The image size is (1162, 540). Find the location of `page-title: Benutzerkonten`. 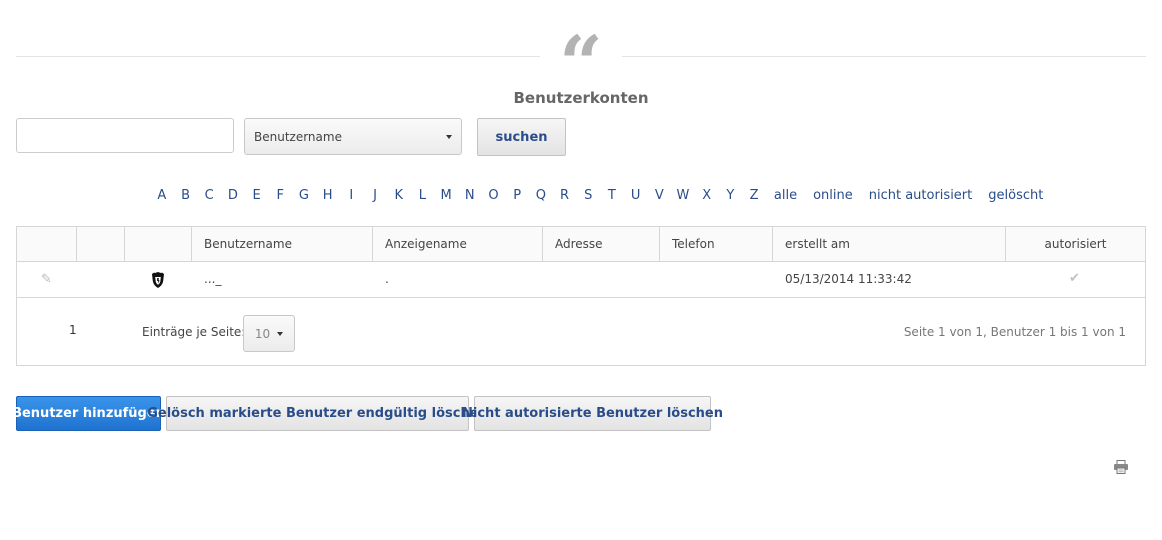

page-title: Benutzerkonten is located at coordinates (581, 98).